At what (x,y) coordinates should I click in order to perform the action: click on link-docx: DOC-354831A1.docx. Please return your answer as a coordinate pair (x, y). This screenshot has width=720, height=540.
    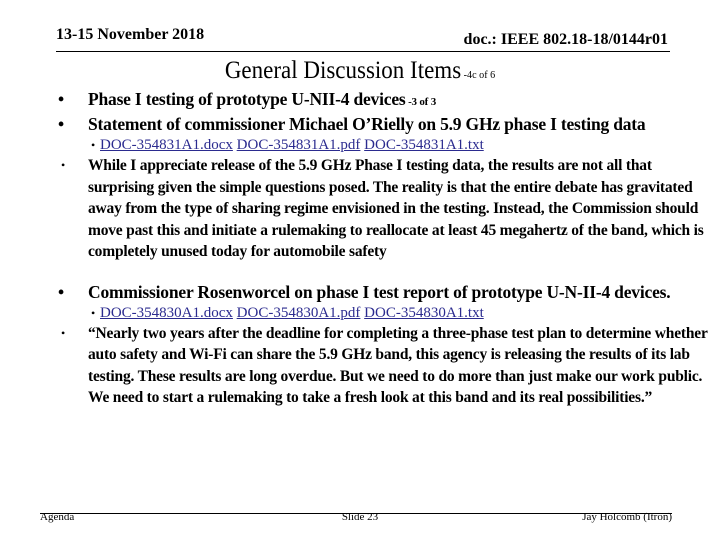
    Looking at the image, I should click on (166, 145).